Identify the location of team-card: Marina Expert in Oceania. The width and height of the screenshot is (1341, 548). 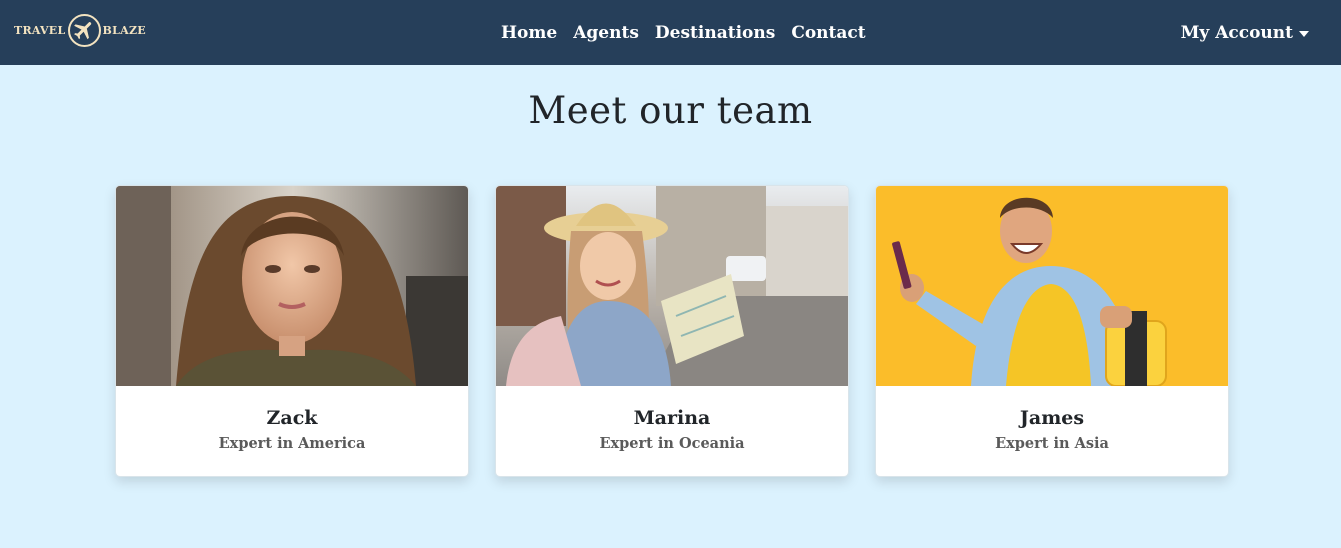
(672, 331).